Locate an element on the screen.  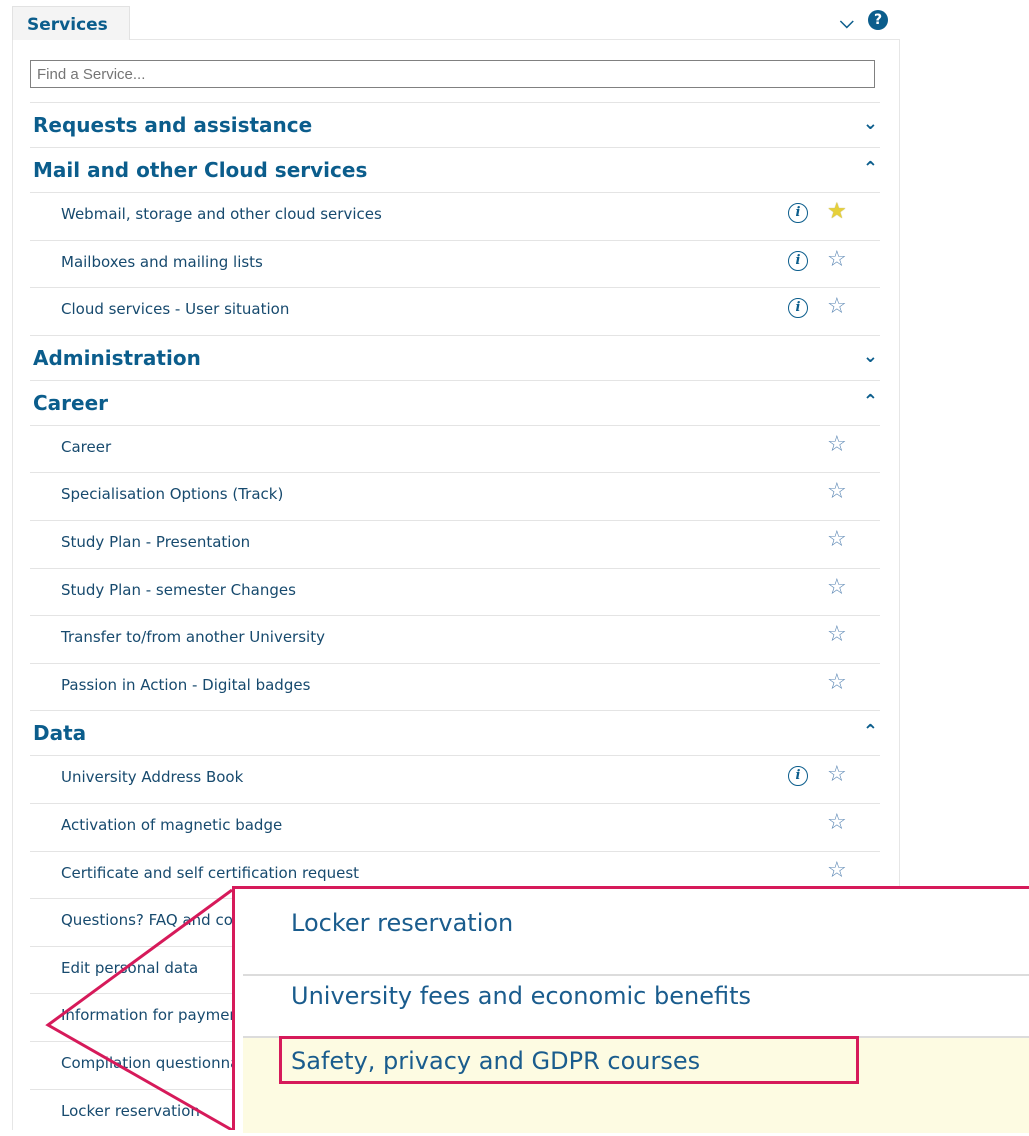
zoom-row-fees: University fees and economic benefits is located at coordinates (632, 1006).